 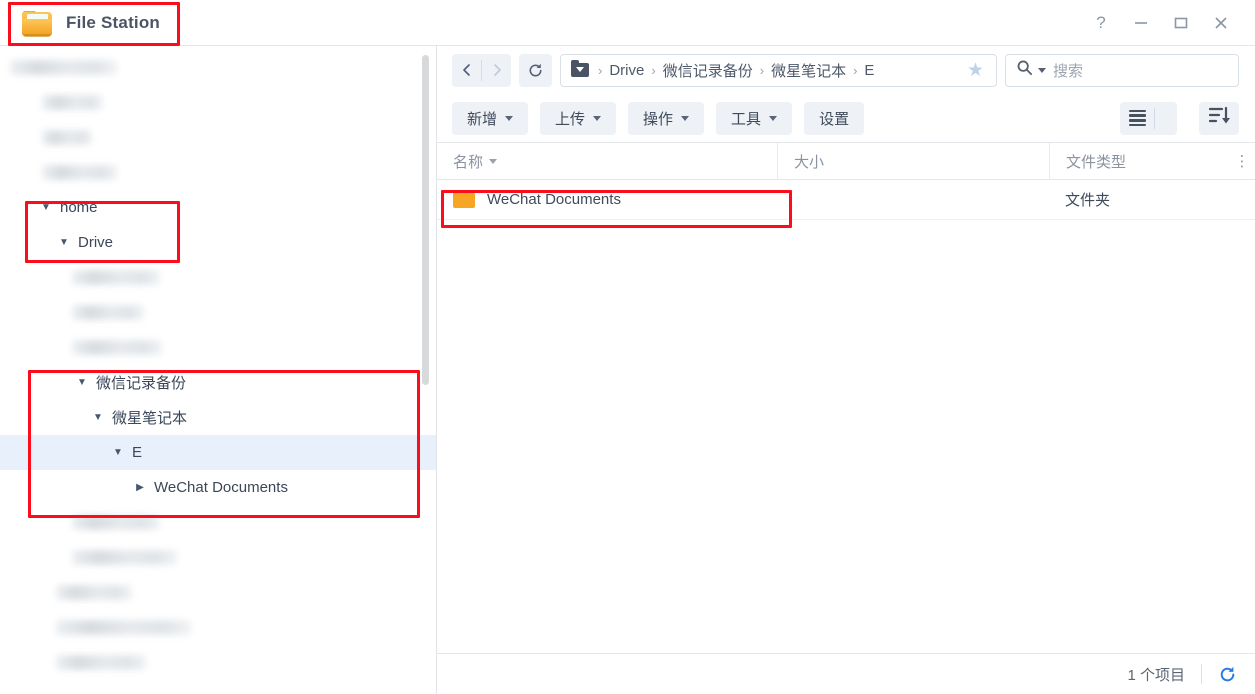 I want to click on file-table-header: 名称 大小 文件类型 ⋮, so click(x=846, y=161).